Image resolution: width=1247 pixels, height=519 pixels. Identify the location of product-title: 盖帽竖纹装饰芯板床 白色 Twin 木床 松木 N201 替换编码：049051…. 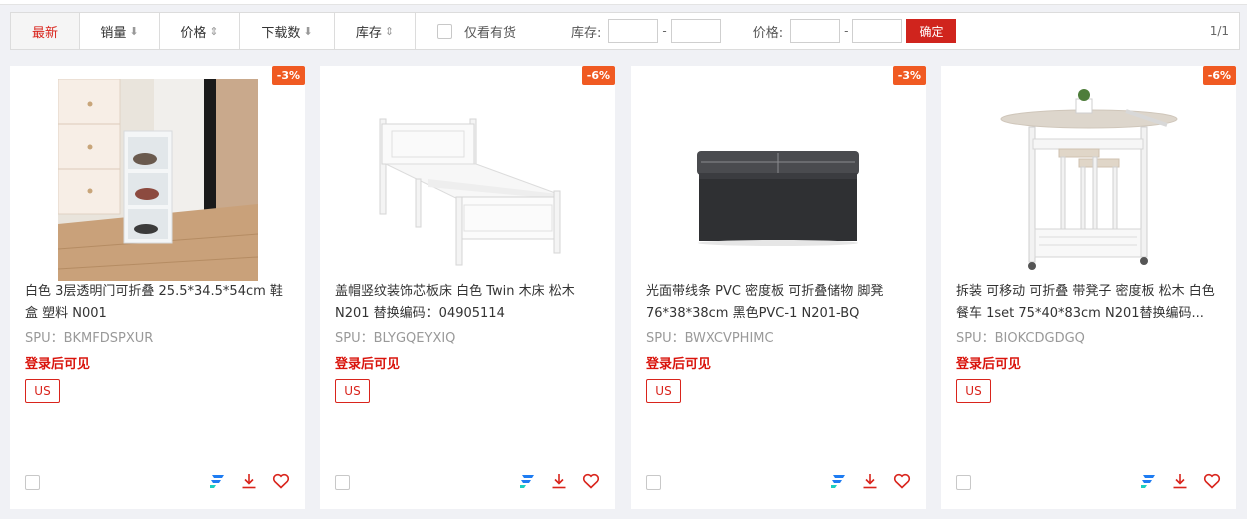
(470, 303).